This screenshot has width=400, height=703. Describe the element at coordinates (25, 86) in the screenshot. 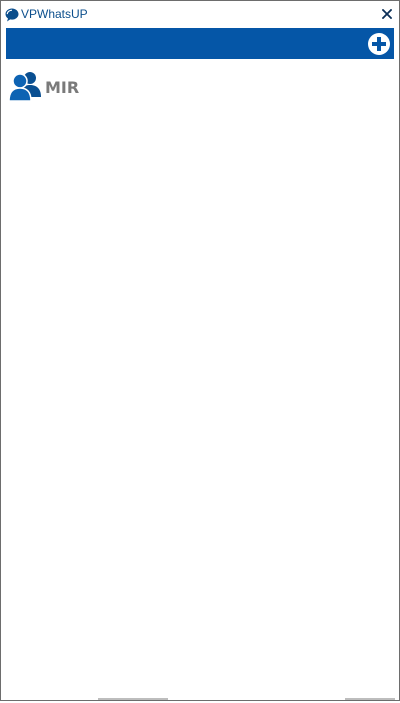

I see `group-users-icon` at that location.